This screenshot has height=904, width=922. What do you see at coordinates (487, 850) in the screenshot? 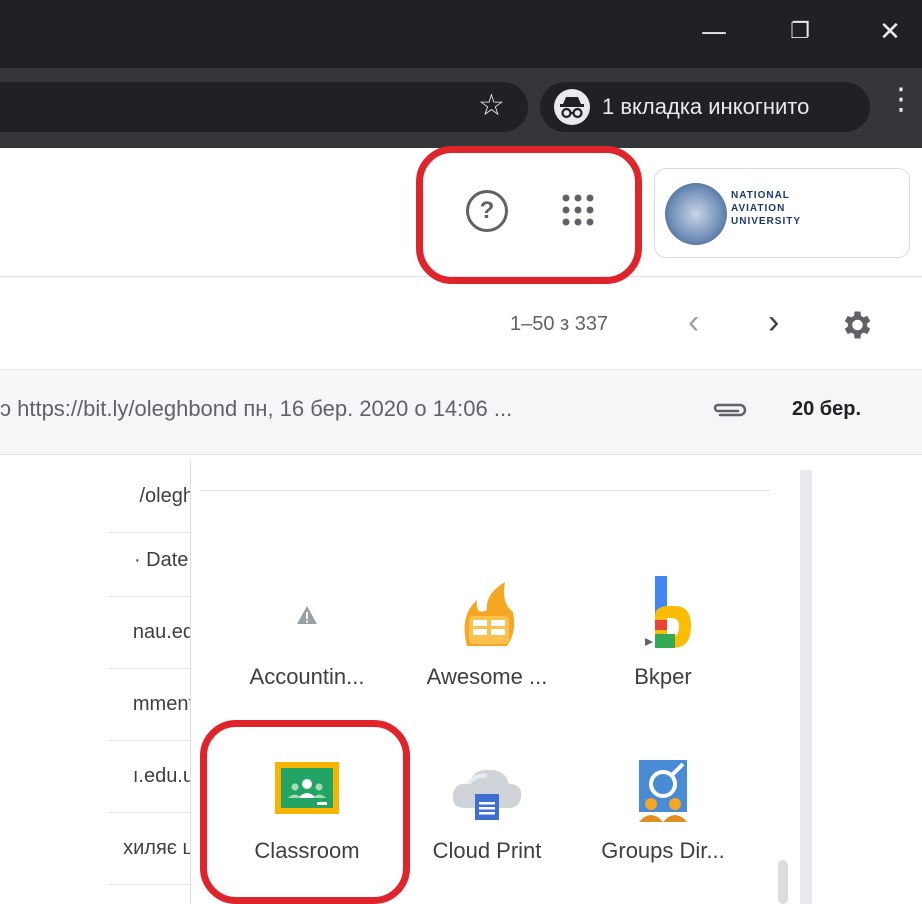
I see `app-label: Cloud Print` at bounding box center [487, 850].